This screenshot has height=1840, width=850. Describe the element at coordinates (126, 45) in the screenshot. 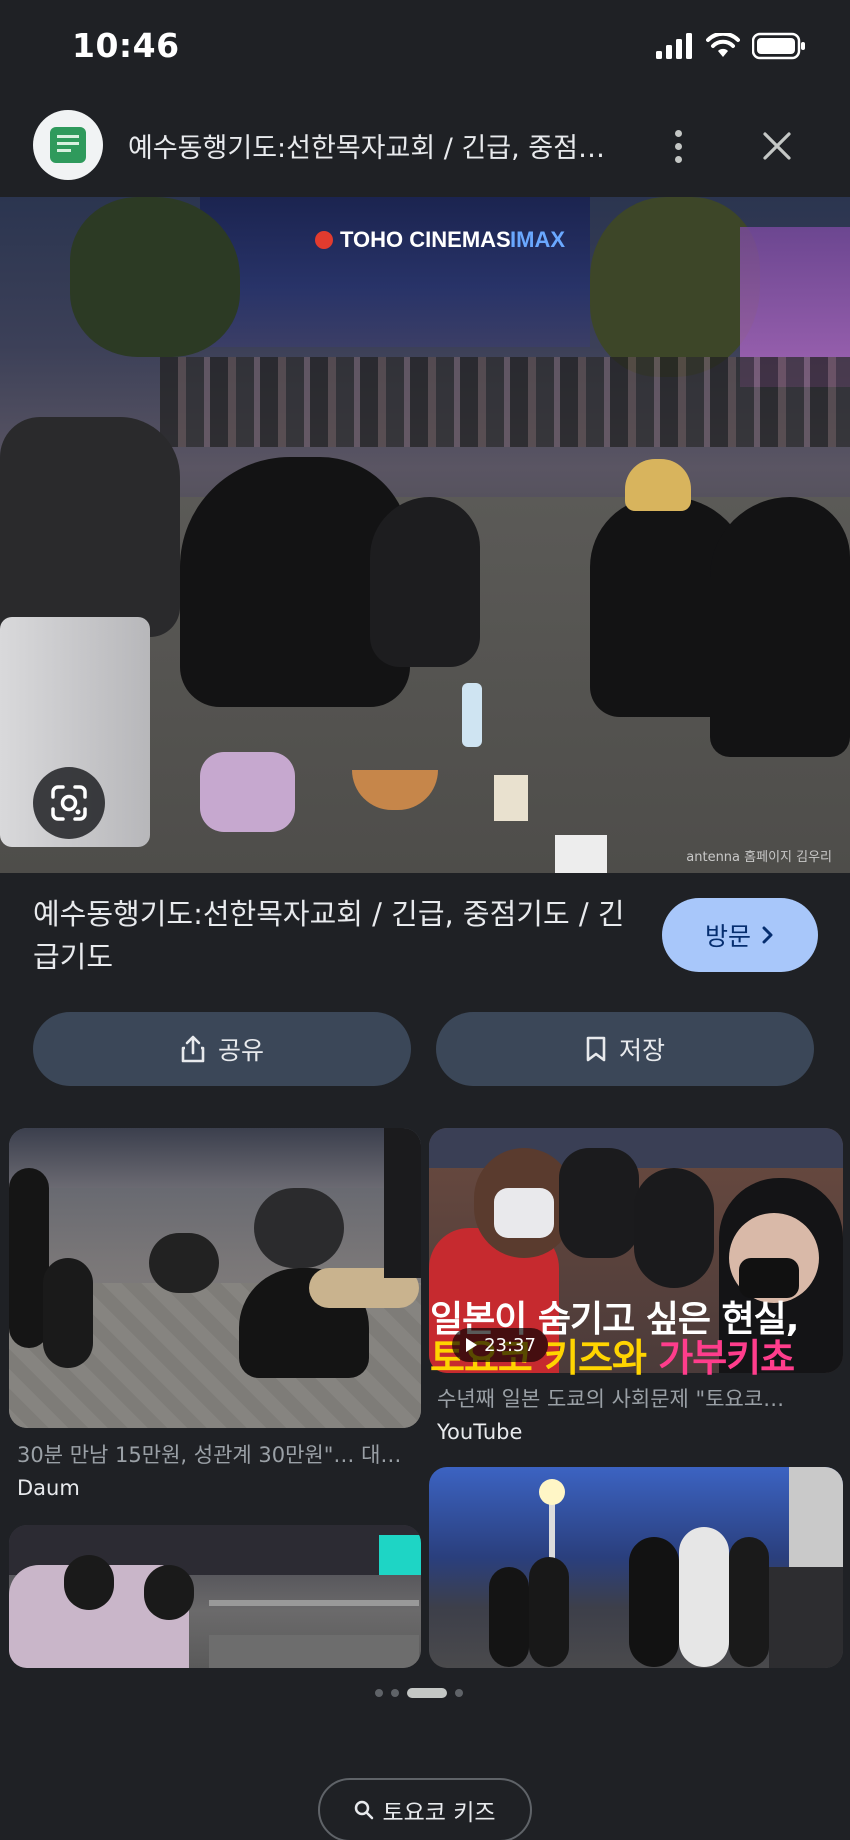

I see `status-time: 10:46` at that location.